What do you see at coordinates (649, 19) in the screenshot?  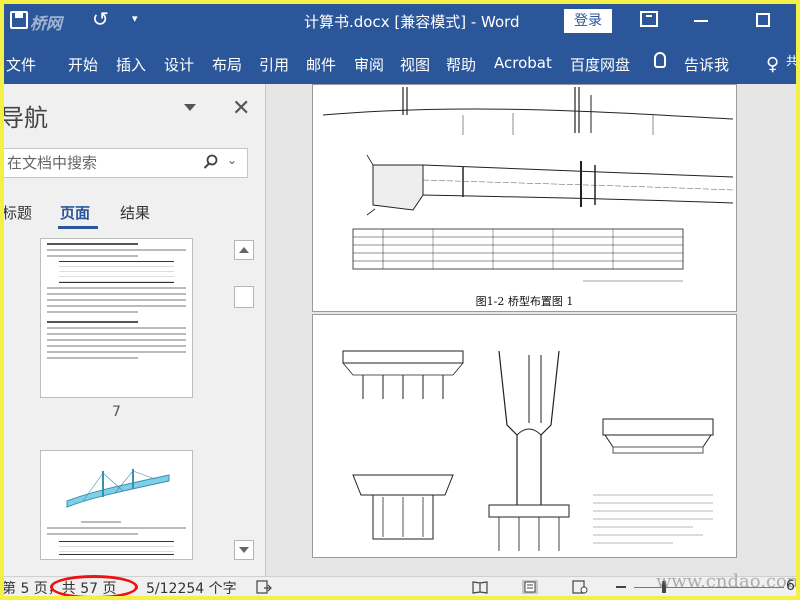 I see `ribbon-display-options-icon` at bounding box center [649, 19].